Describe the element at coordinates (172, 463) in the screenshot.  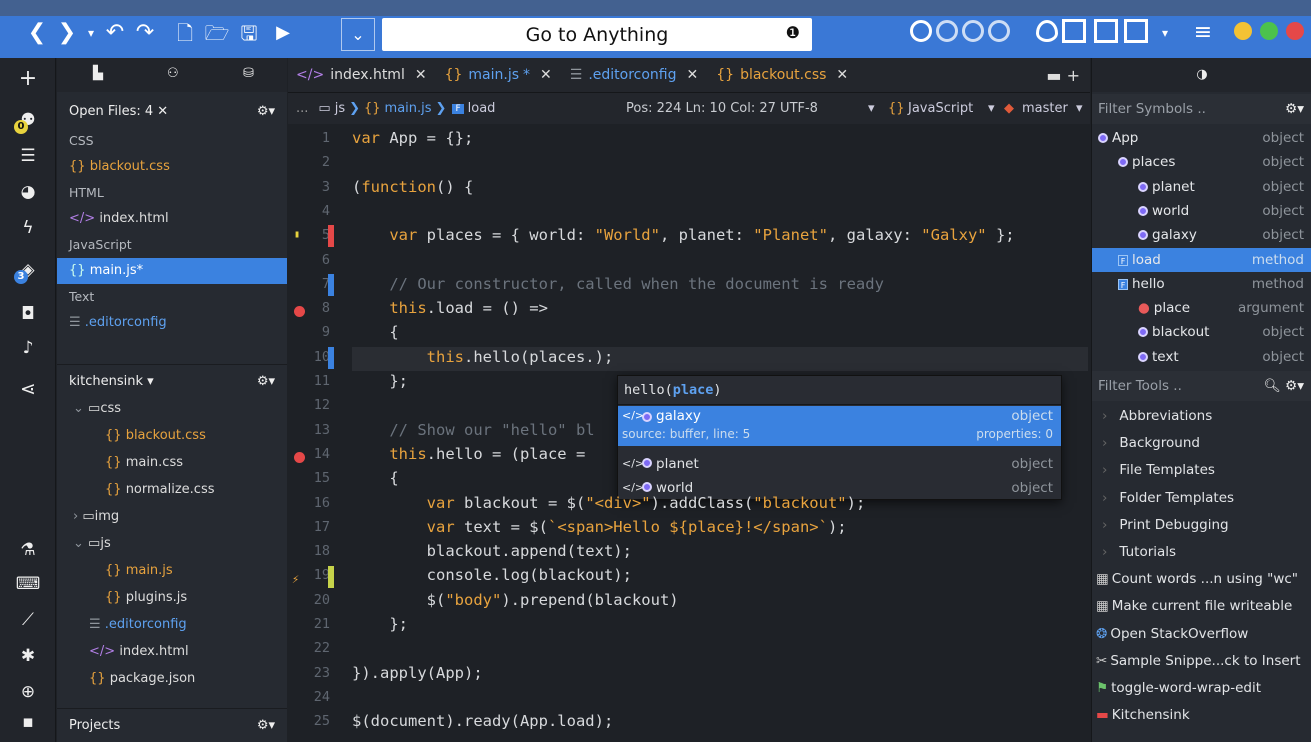
I see `tree-file: {} main.css` at that location.